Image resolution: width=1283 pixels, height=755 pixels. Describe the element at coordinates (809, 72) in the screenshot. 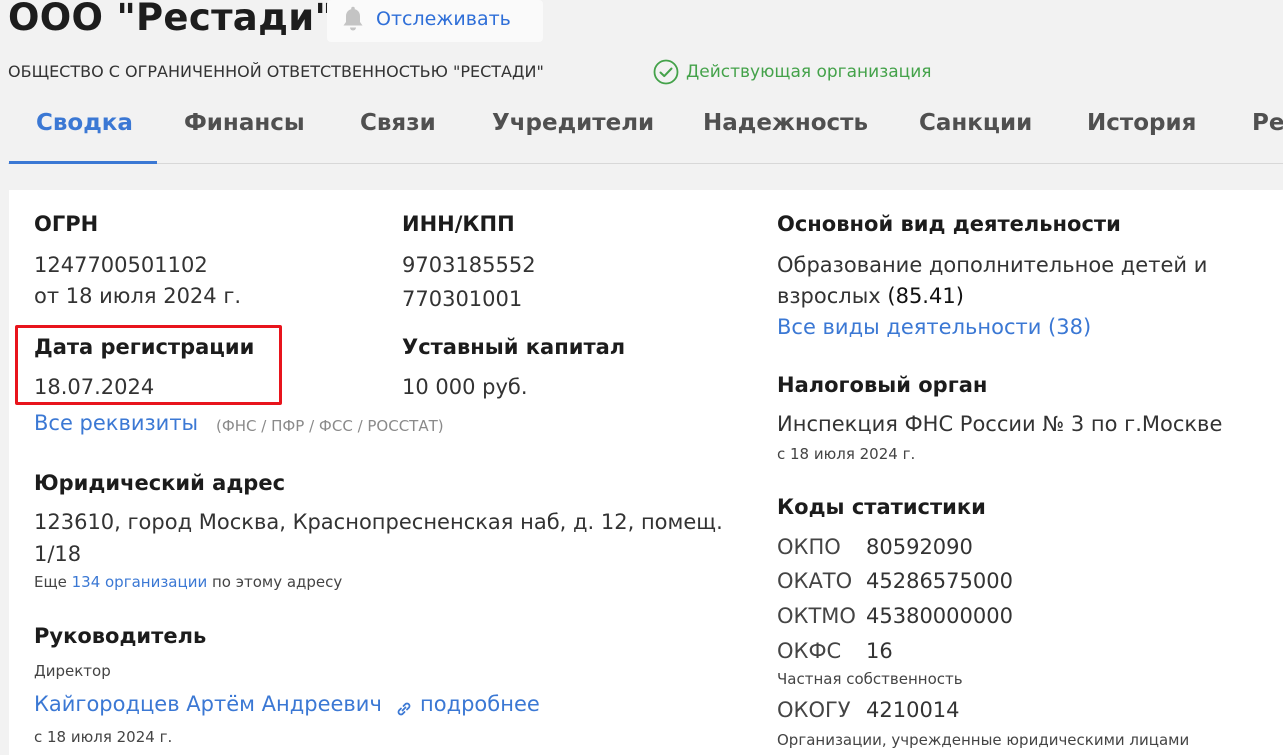

I see `status-text: Действующая организация` at that location.